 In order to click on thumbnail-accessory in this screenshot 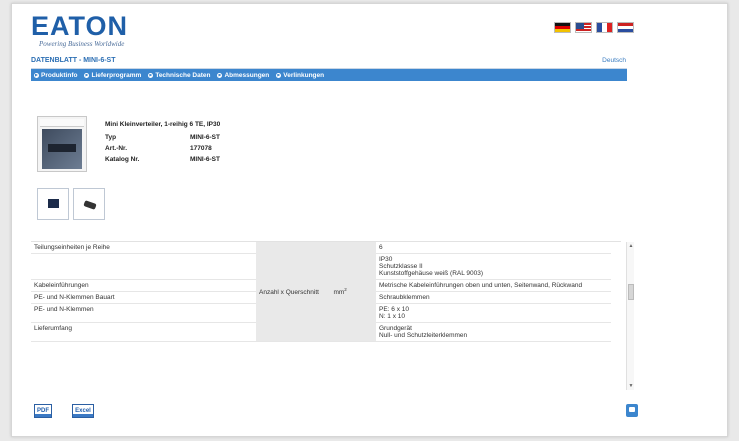, I will do `click(89, 204)`.